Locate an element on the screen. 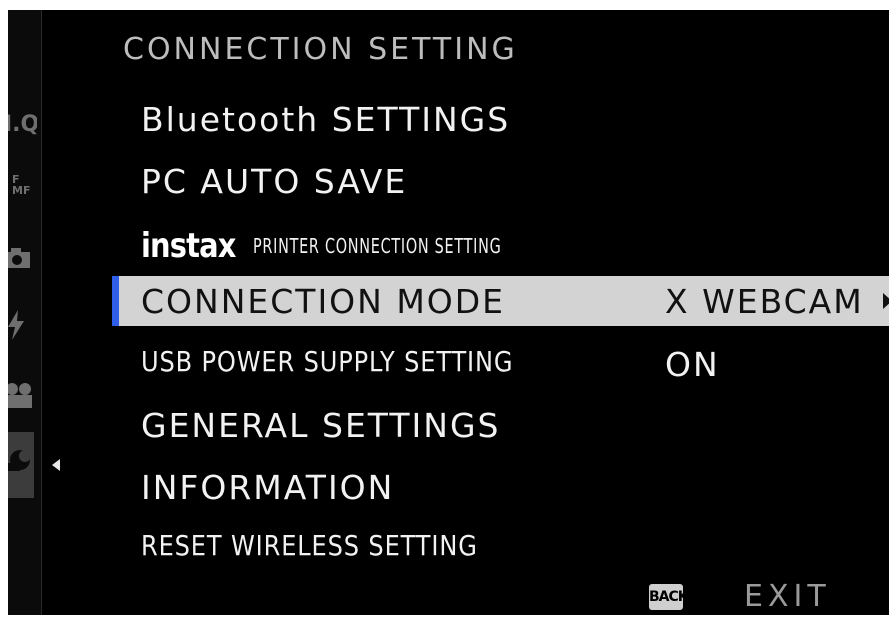 The width and height of the screenshot is (889, 617). focus-mode-tab-label: F MF is located at coordinates (21, 185).